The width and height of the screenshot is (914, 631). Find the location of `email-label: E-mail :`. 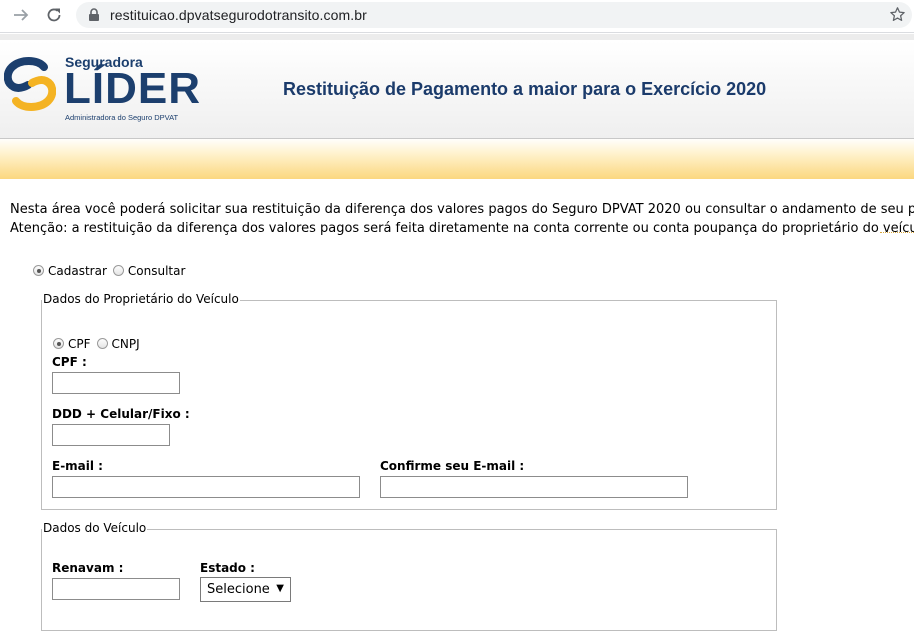

email-label: E-mail : is located at coordinates (77, 466).